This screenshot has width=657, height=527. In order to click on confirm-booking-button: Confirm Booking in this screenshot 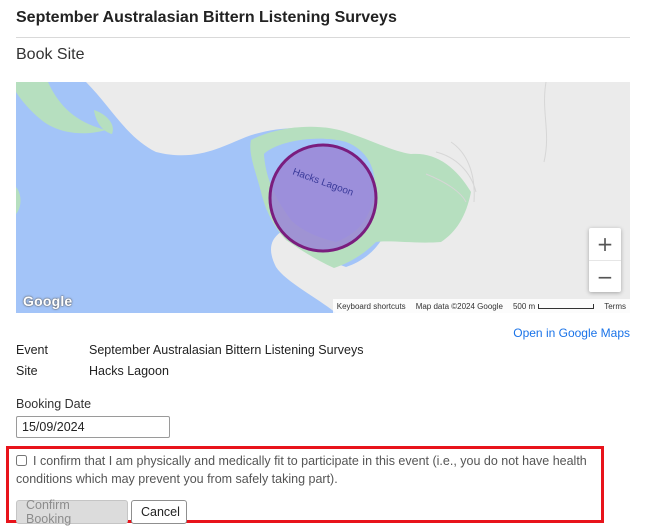, I will do `click(72, 512)`.